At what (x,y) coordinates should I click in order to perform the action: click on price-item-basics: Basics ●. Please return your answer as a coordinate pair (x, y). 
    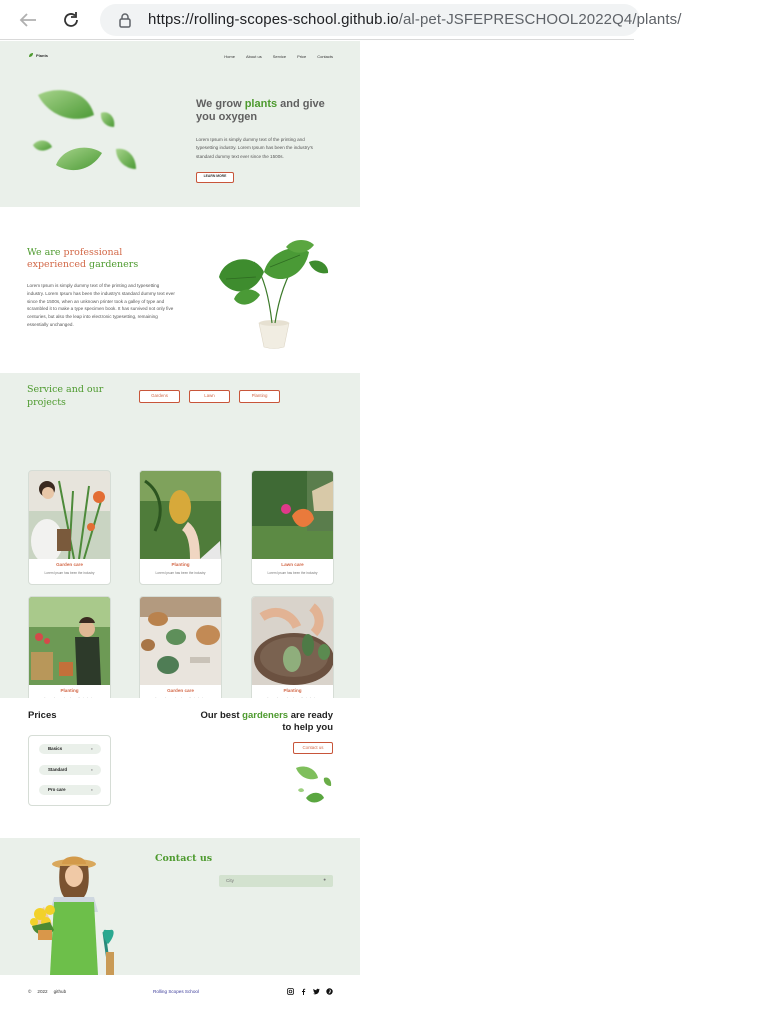
    Looking at the image, I should click on (70, 749).